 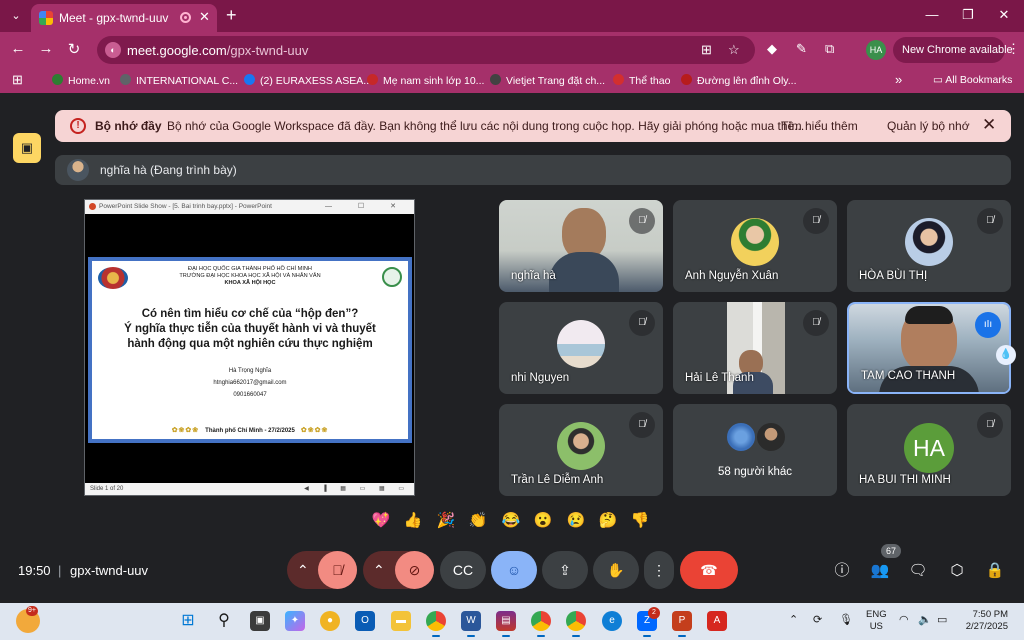 I want to click on manage-storage-link: Quản lý bộ nhớ, so click(x=928, y=126).